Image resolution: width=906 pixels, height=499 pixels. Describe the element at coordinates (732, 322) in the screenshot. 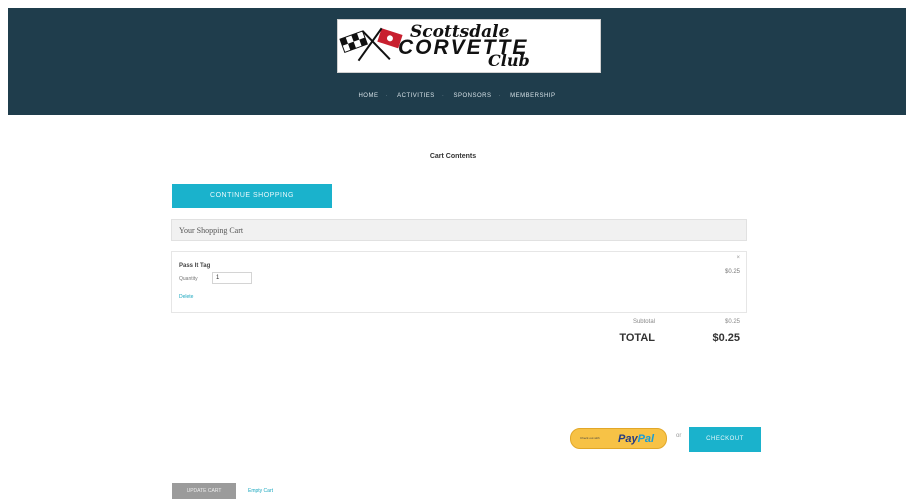

I see `subtotal-value: $0.25` at that location.